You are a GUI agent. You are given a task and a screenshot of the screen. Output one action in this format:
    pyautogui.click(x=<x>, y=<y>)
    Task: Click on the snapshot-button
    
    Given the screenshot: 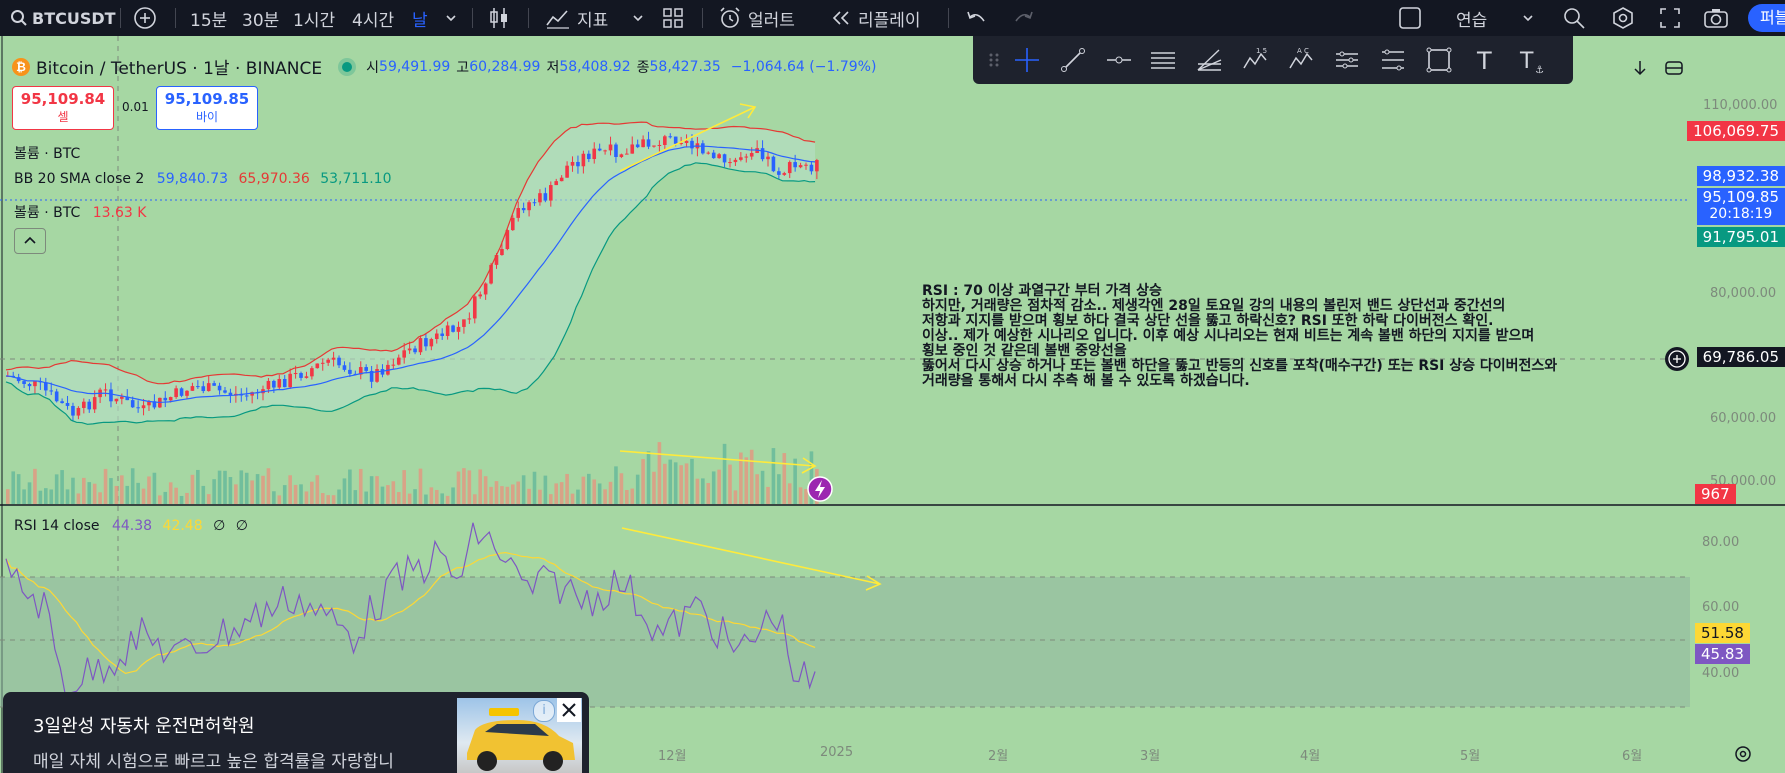 What is the action you would take?
    pyautogui.click(x=1716, y=18)
    